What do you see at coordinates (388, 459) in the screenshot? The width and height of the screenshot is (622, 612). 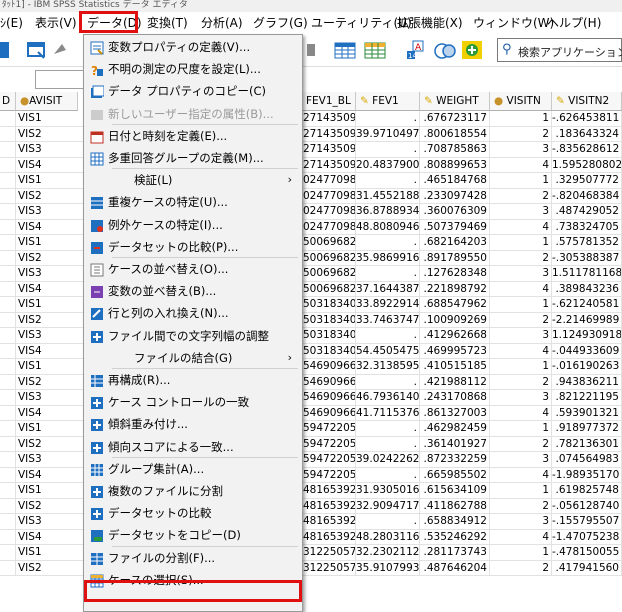 I see `cell-fev1: 39.02422621` at bounding box center [388, 459].